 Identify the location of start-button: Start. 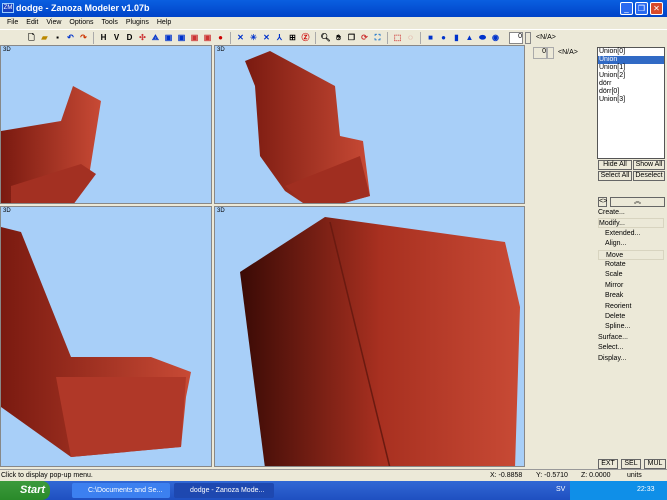
(25, 490).